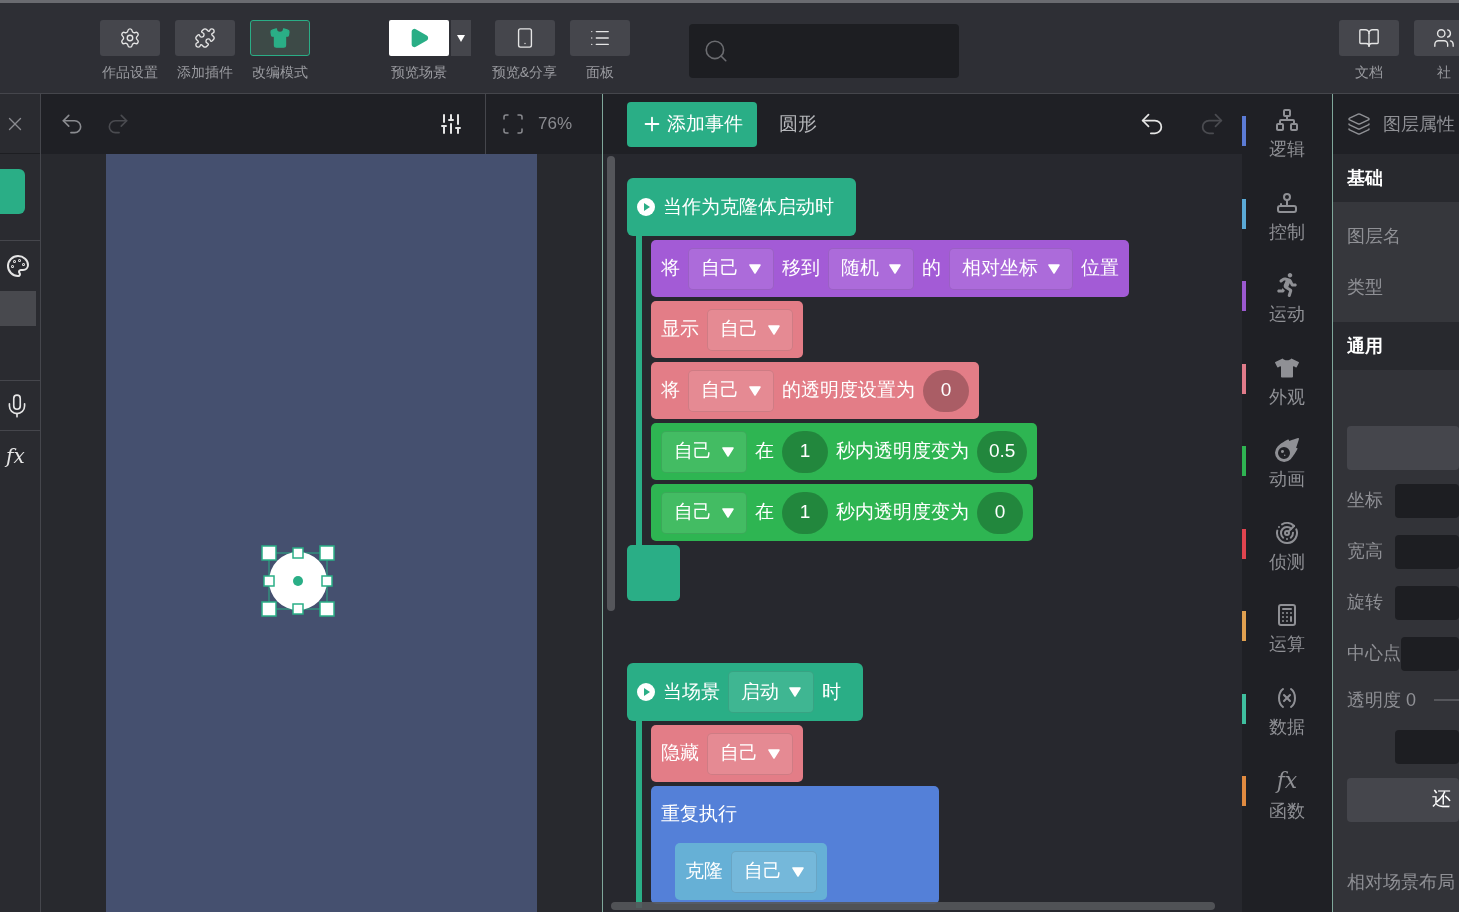  I want to click on property-label: 透明度 0, so click(1381, 700).